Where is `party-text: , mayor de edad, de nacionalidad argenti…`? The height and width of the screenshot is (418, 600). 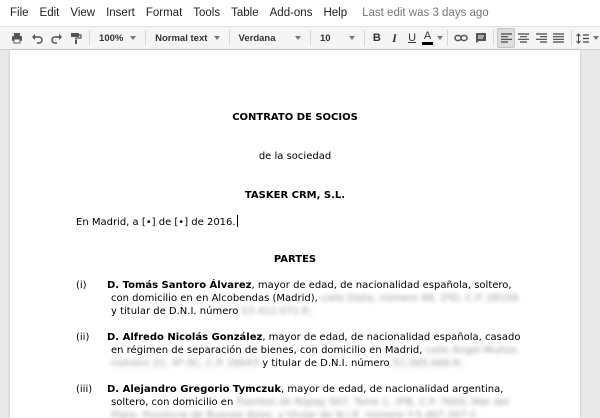 party-text: , mayor de edad, de nacionalidad argenti… is located at coordinates (392, 389).